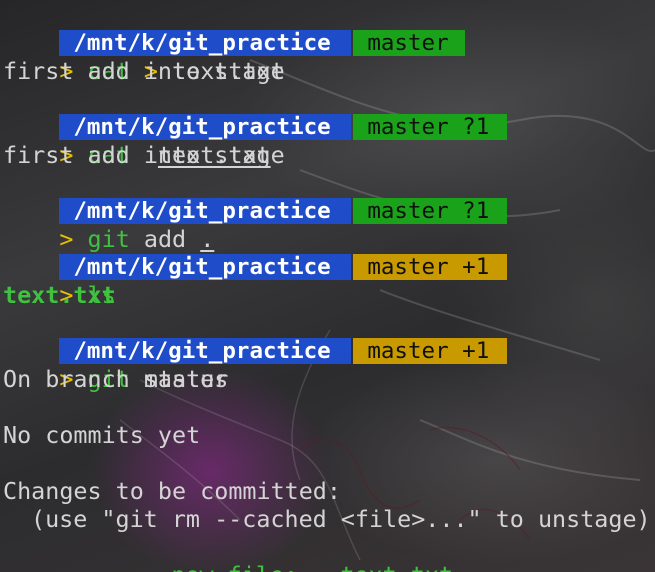 The width and height of the screenshot is (655, 572). Describe the element at coordinates (102, 435) in the screenshot. I see `status-no-commits-line: No commits yet` at that location.